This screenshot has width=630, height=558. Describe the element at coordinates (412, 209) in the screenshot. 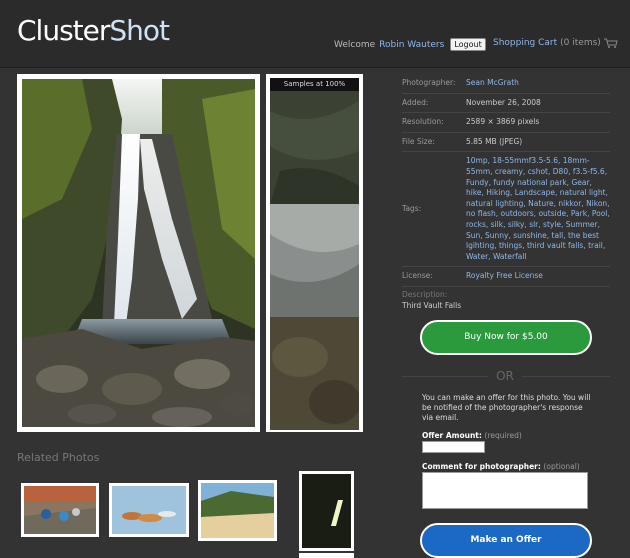

I see `detail-key: Tags:` at that location.